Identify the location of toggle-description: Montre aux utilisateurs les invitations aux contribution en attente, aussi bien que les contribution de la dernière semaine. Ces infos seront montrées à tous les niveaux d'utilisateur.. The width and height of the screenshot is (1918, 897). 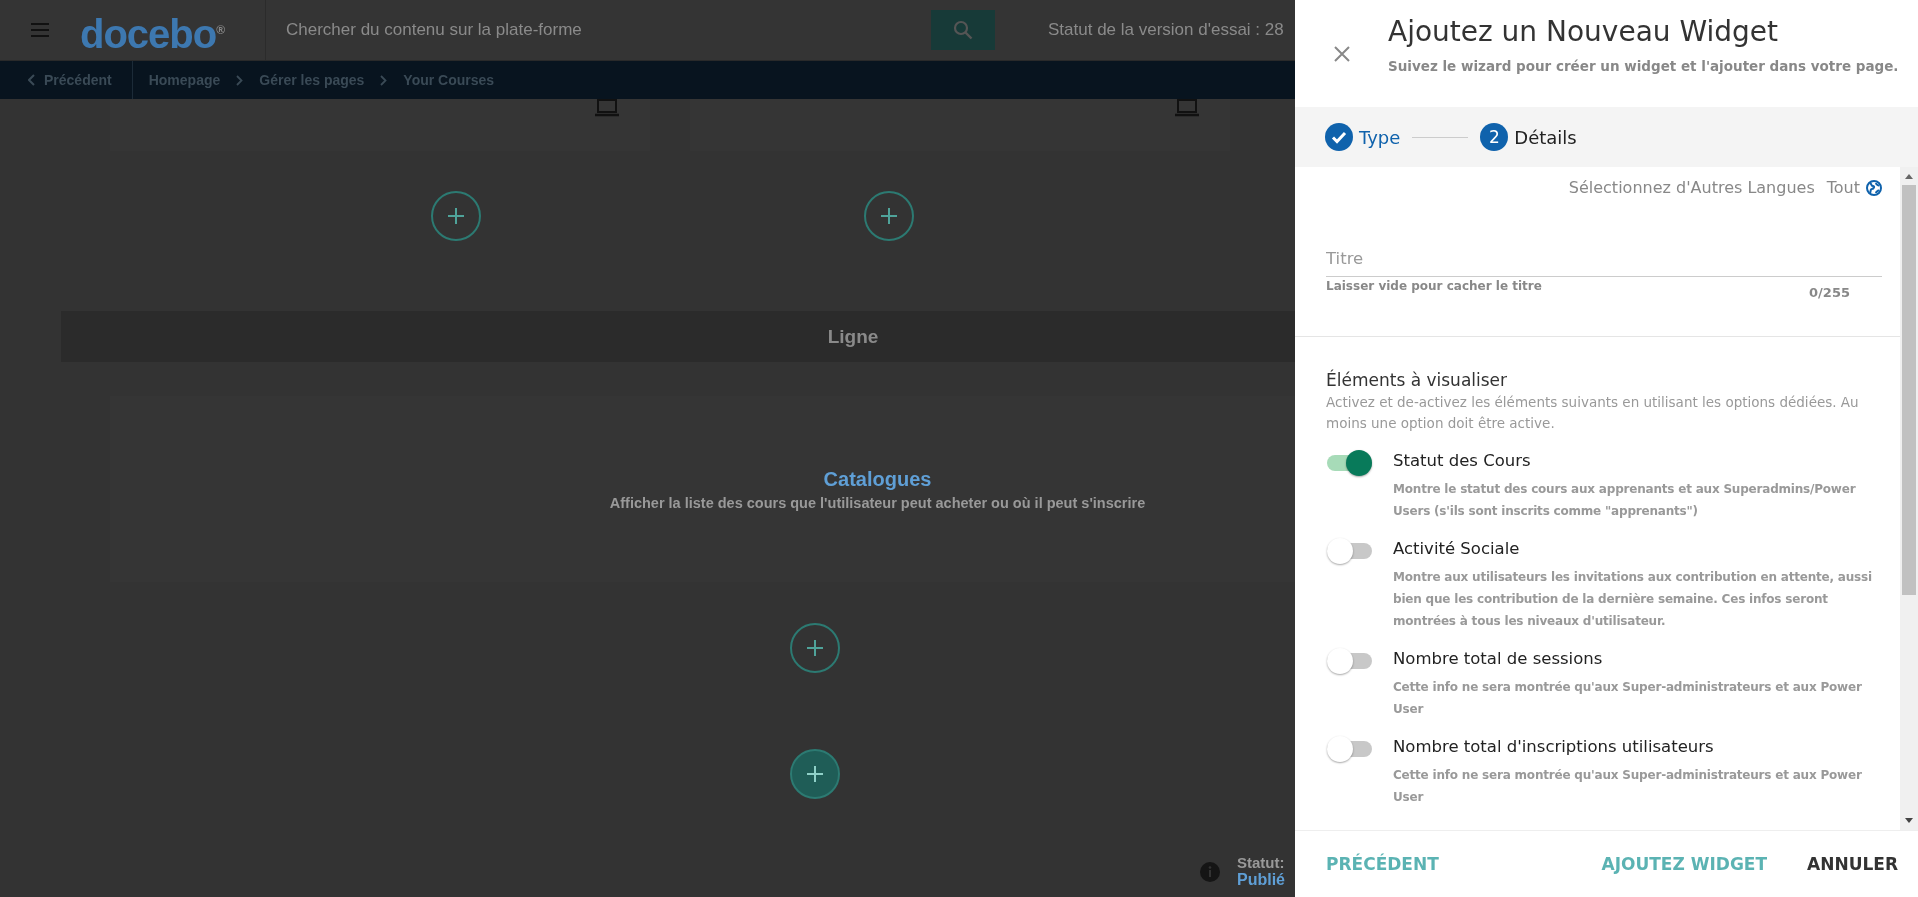
(1633, 599).